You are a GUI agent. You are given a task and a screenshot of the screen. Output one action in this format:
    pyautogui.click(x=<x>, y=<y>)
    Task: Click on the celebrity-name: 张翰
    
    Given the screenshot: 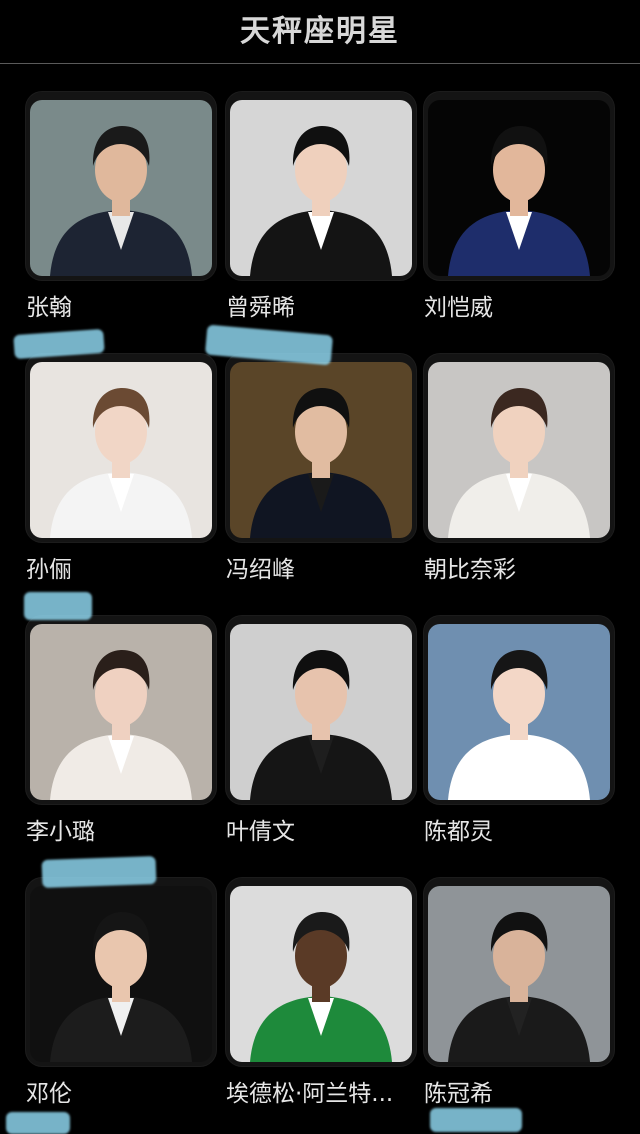 What is the action you would take?
    pyautogui.click(x=126, y=305)
    